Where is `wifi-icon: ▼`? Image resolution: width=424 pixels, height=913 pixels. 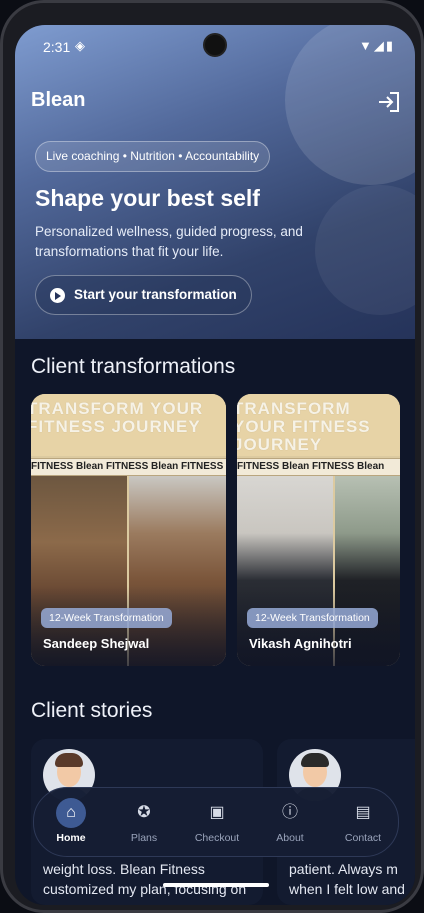
wifi-icon: ▼ is located at coordinates (366, 45).